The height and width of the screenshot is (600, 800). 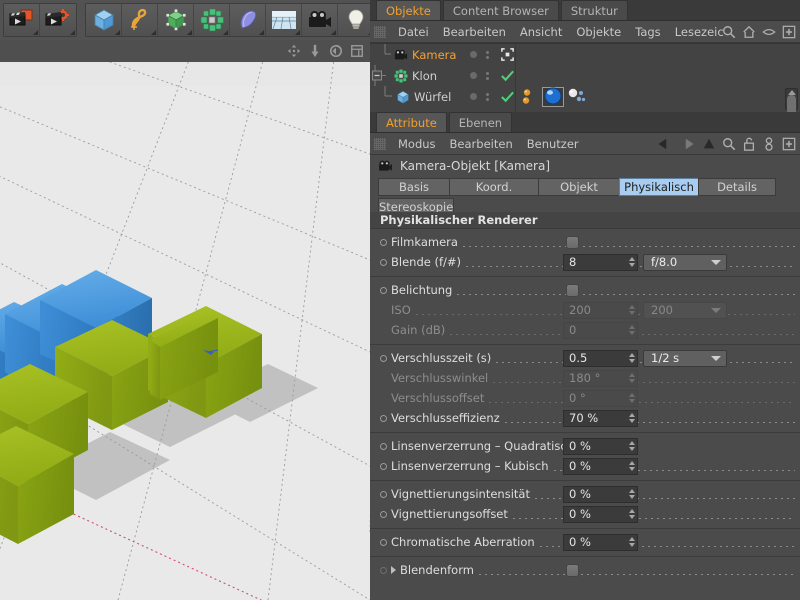 I want to click on material-blue-tag, so click(x=553, y=96).